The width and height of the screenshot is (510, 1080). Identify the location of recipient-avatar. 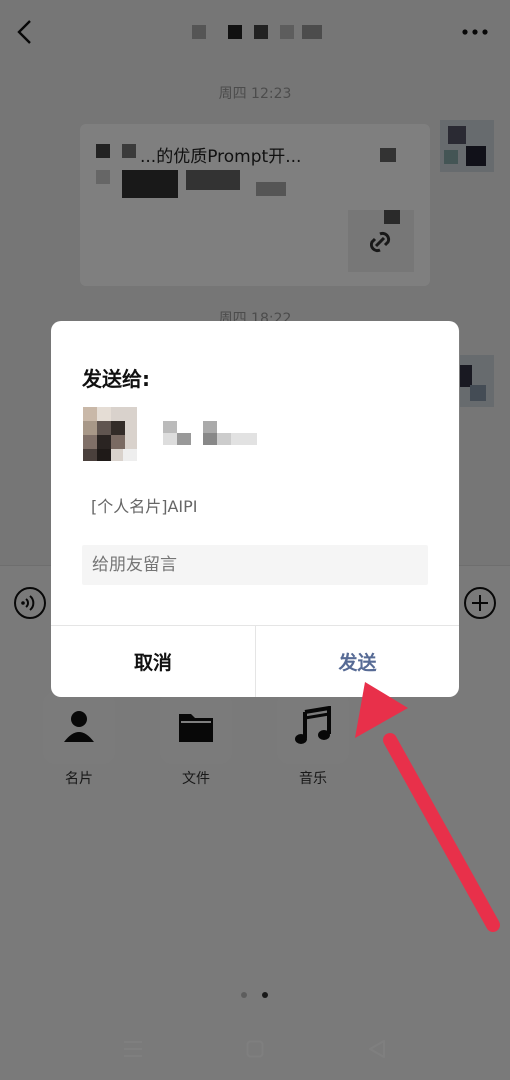
(110, 434).